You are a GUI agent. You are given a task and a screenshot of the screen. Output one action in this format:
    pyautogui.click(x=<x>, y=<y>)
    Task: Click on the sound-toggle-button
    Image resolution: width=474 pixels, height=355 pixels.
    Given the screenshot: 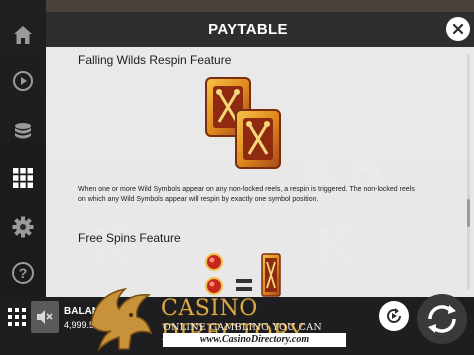 What is the action you would take?
    pyautogui.click(x=45, y=317)
    